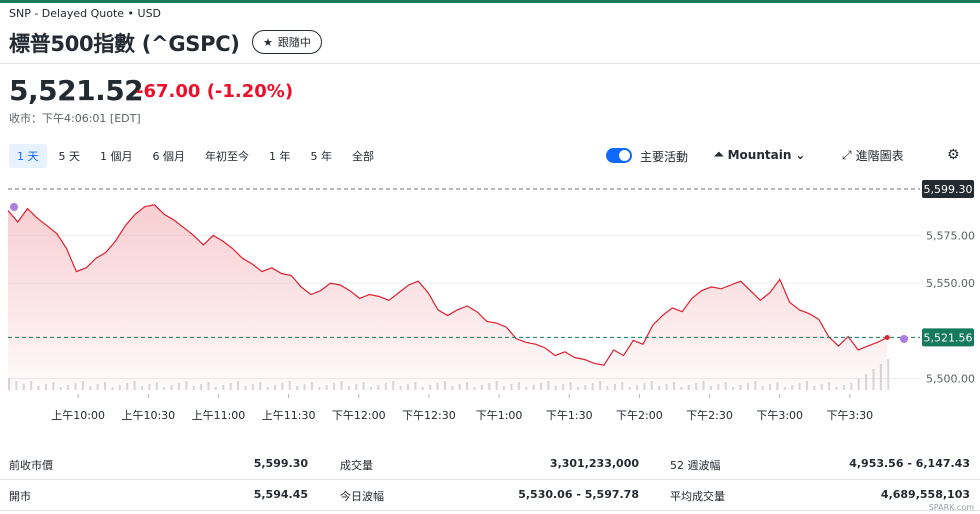  What do you see at coordinates (85, 13) in the screenshot?
I see `exchange-info: SNP - Delayed Quote • USD` at bounding box center [85, 13].